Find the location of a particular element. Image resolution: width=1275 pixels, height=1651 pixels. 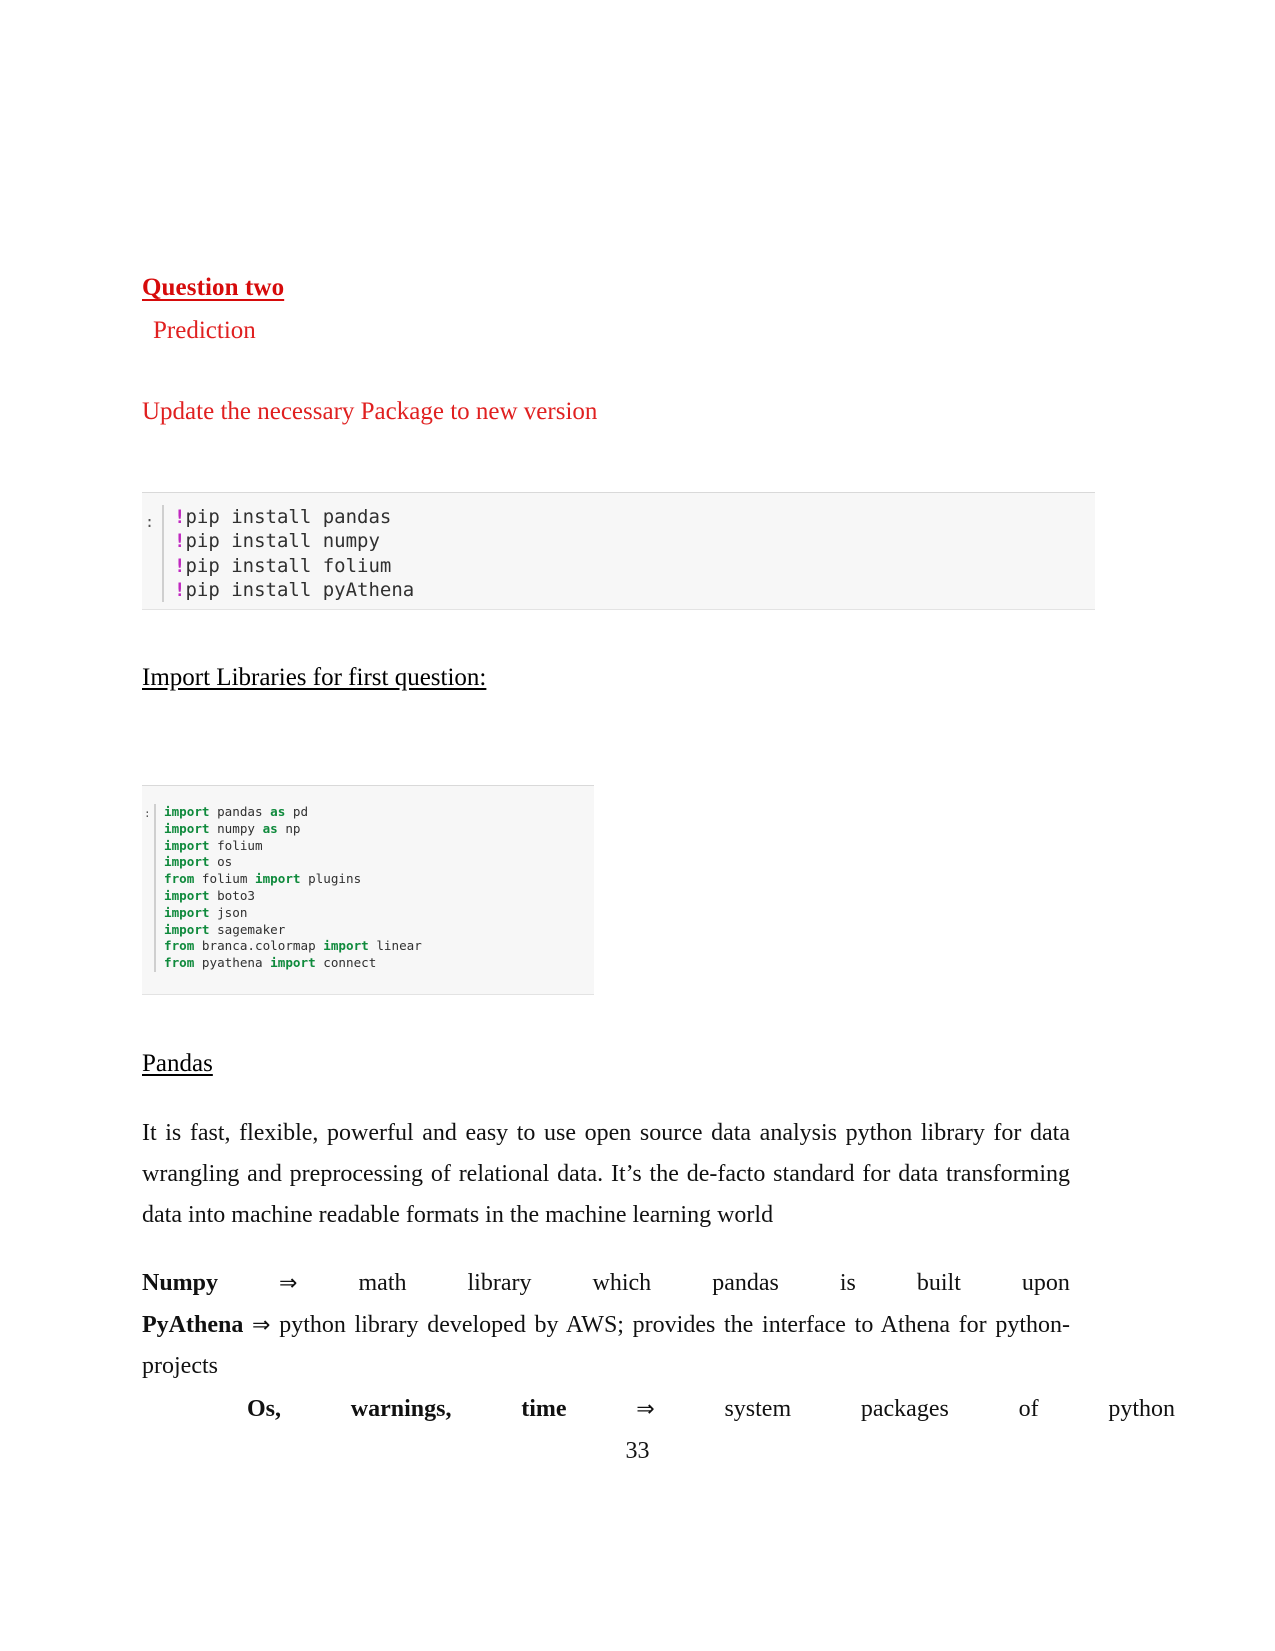

code-text: pip install folium is located at coordinates (288, 565).